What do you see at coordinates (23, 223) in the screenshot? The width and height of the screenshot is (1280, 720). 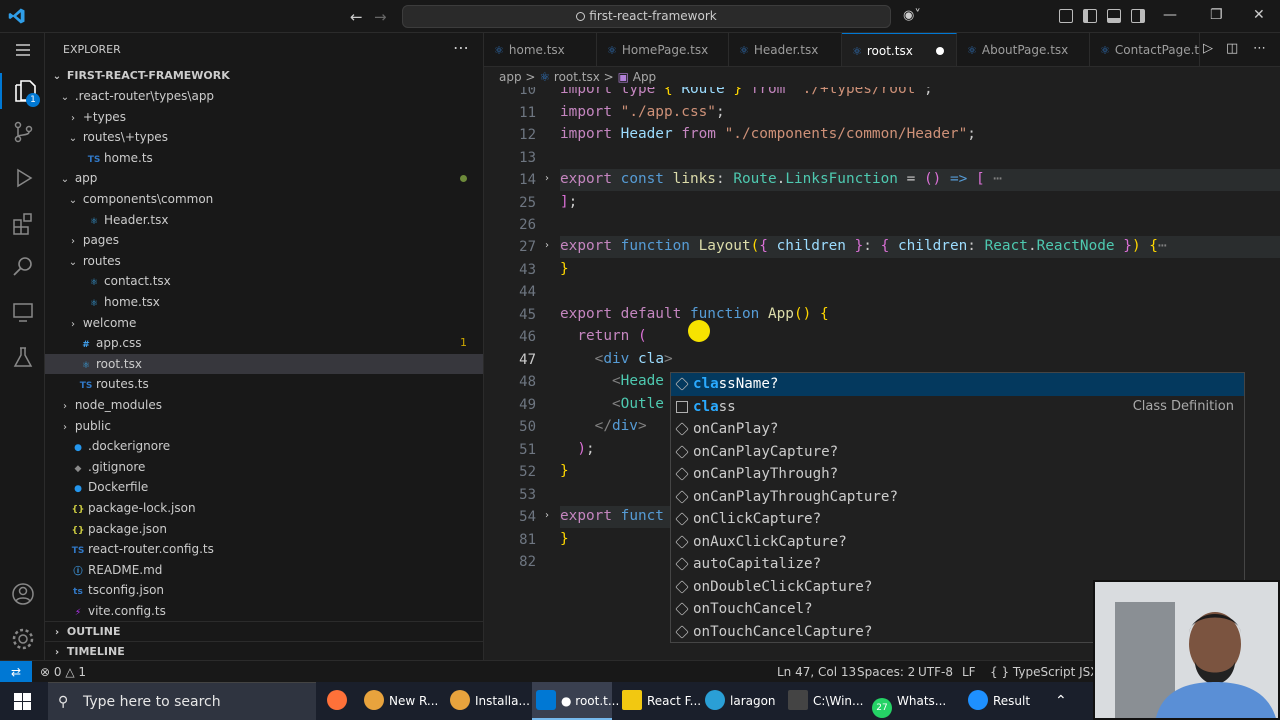 I see `extensions-icon` at bounding box center [23, 223].